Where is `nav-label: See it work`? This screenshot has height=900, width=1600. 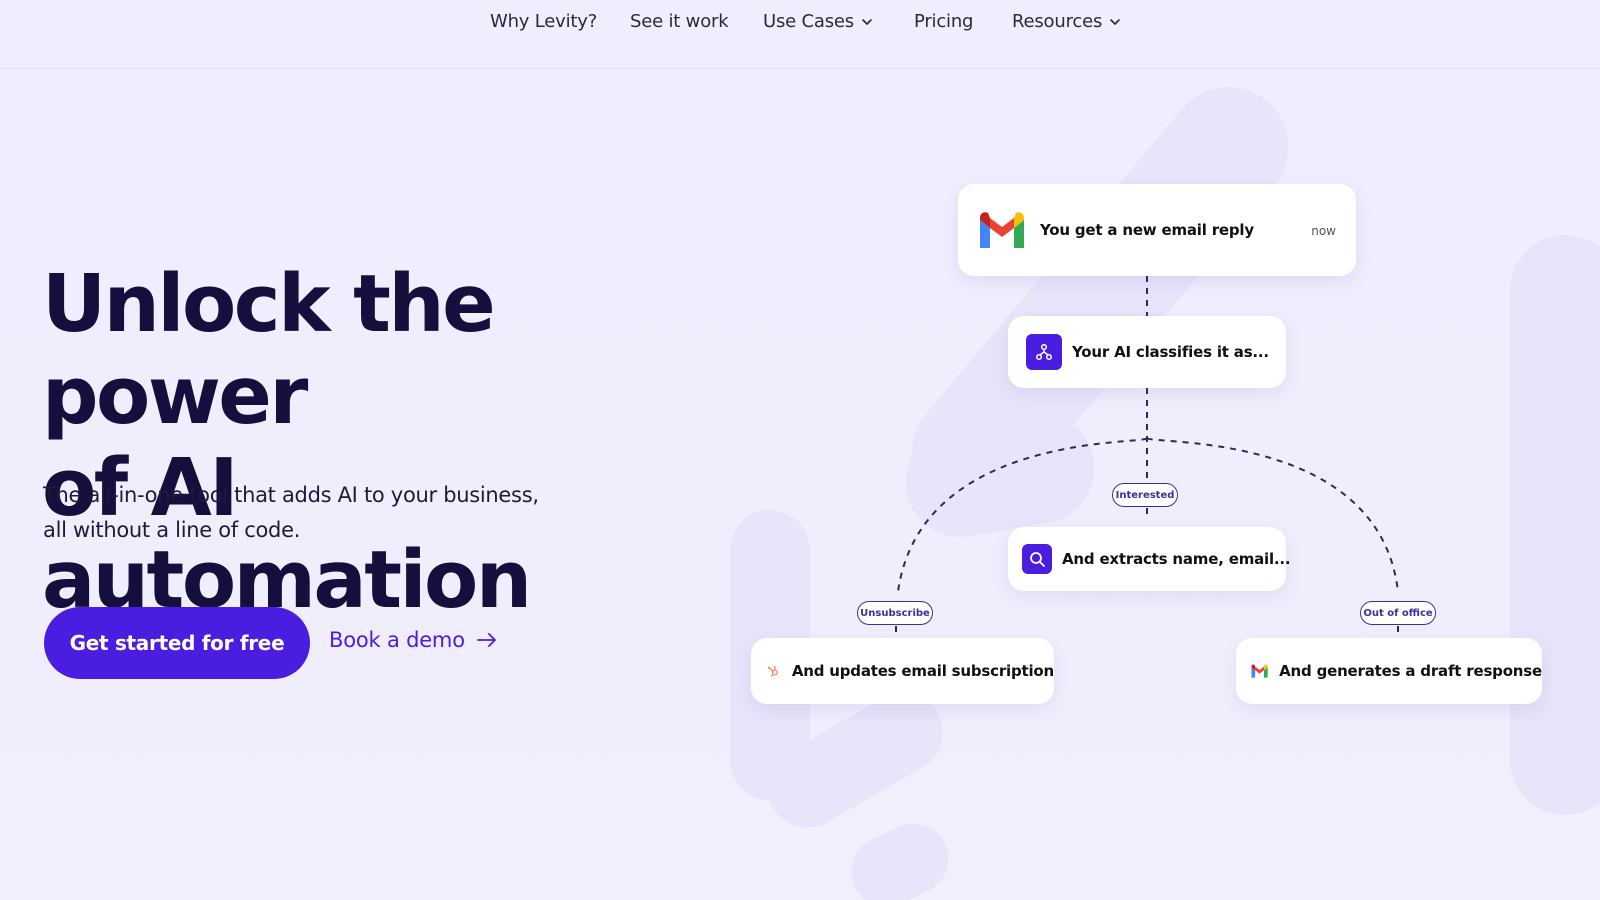
nav-label: See it work is located at coordinates (679, 21).